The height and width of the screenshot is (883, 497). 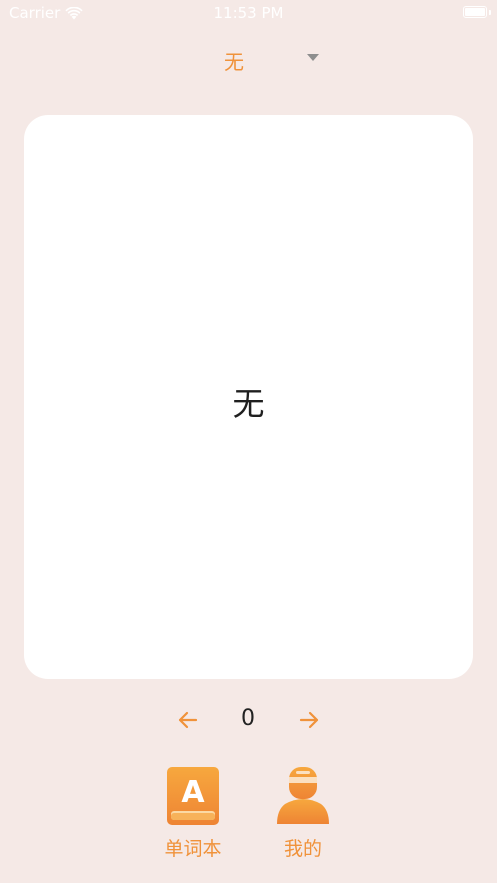 I want to click on next-button, so click(x=309, y=720).